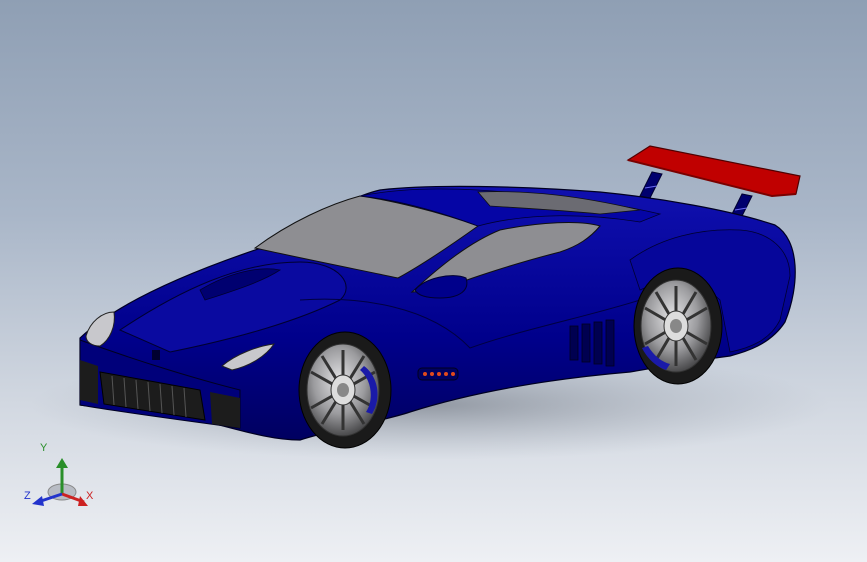  I want to click on front-badge, so click(156, 355).